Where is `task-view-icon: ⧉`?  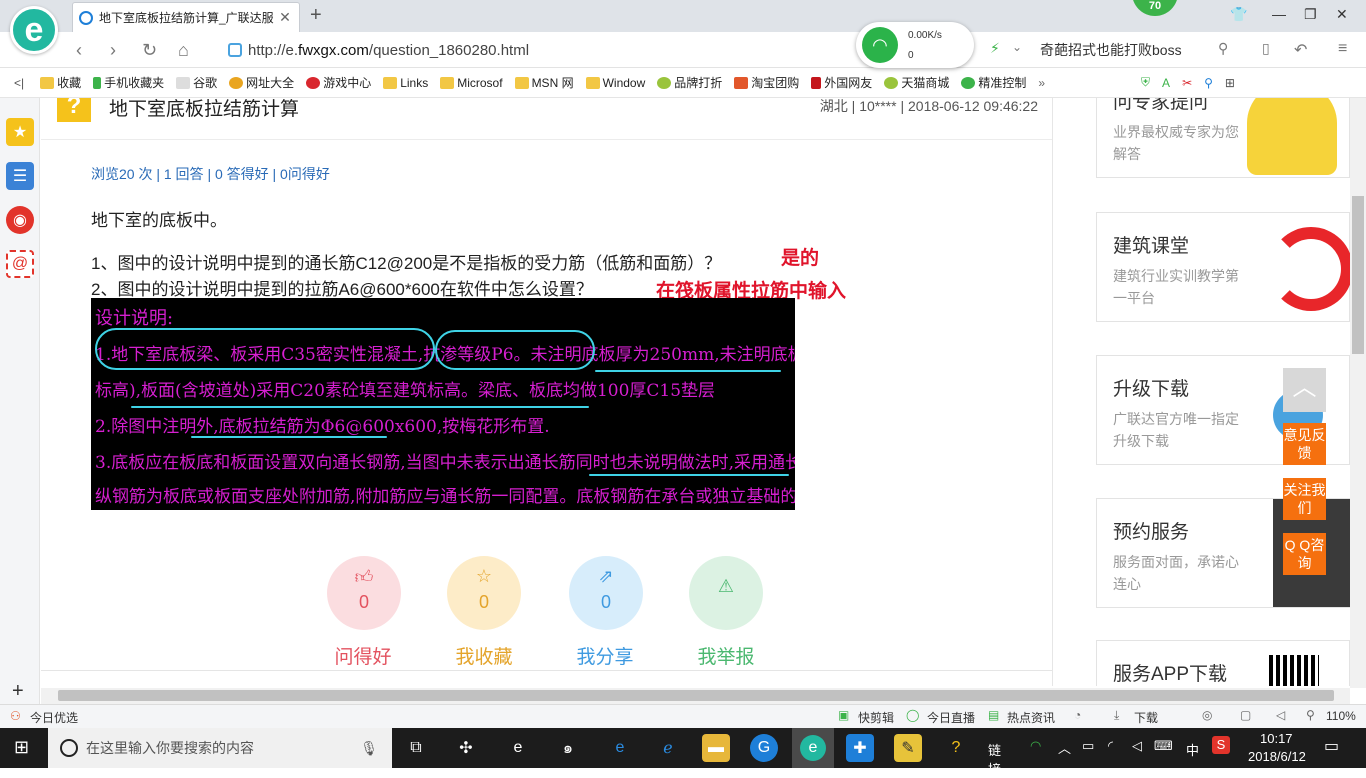 task-view-icon: ⧉ is located at coordinates (416, 748).